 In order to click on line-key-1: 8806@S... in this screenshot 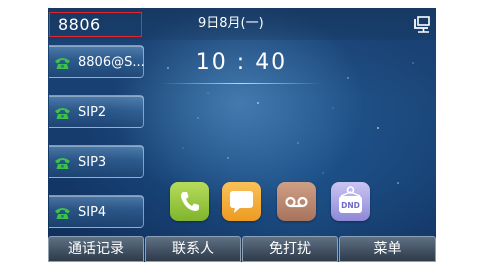, I will do `click(97, 61)`.